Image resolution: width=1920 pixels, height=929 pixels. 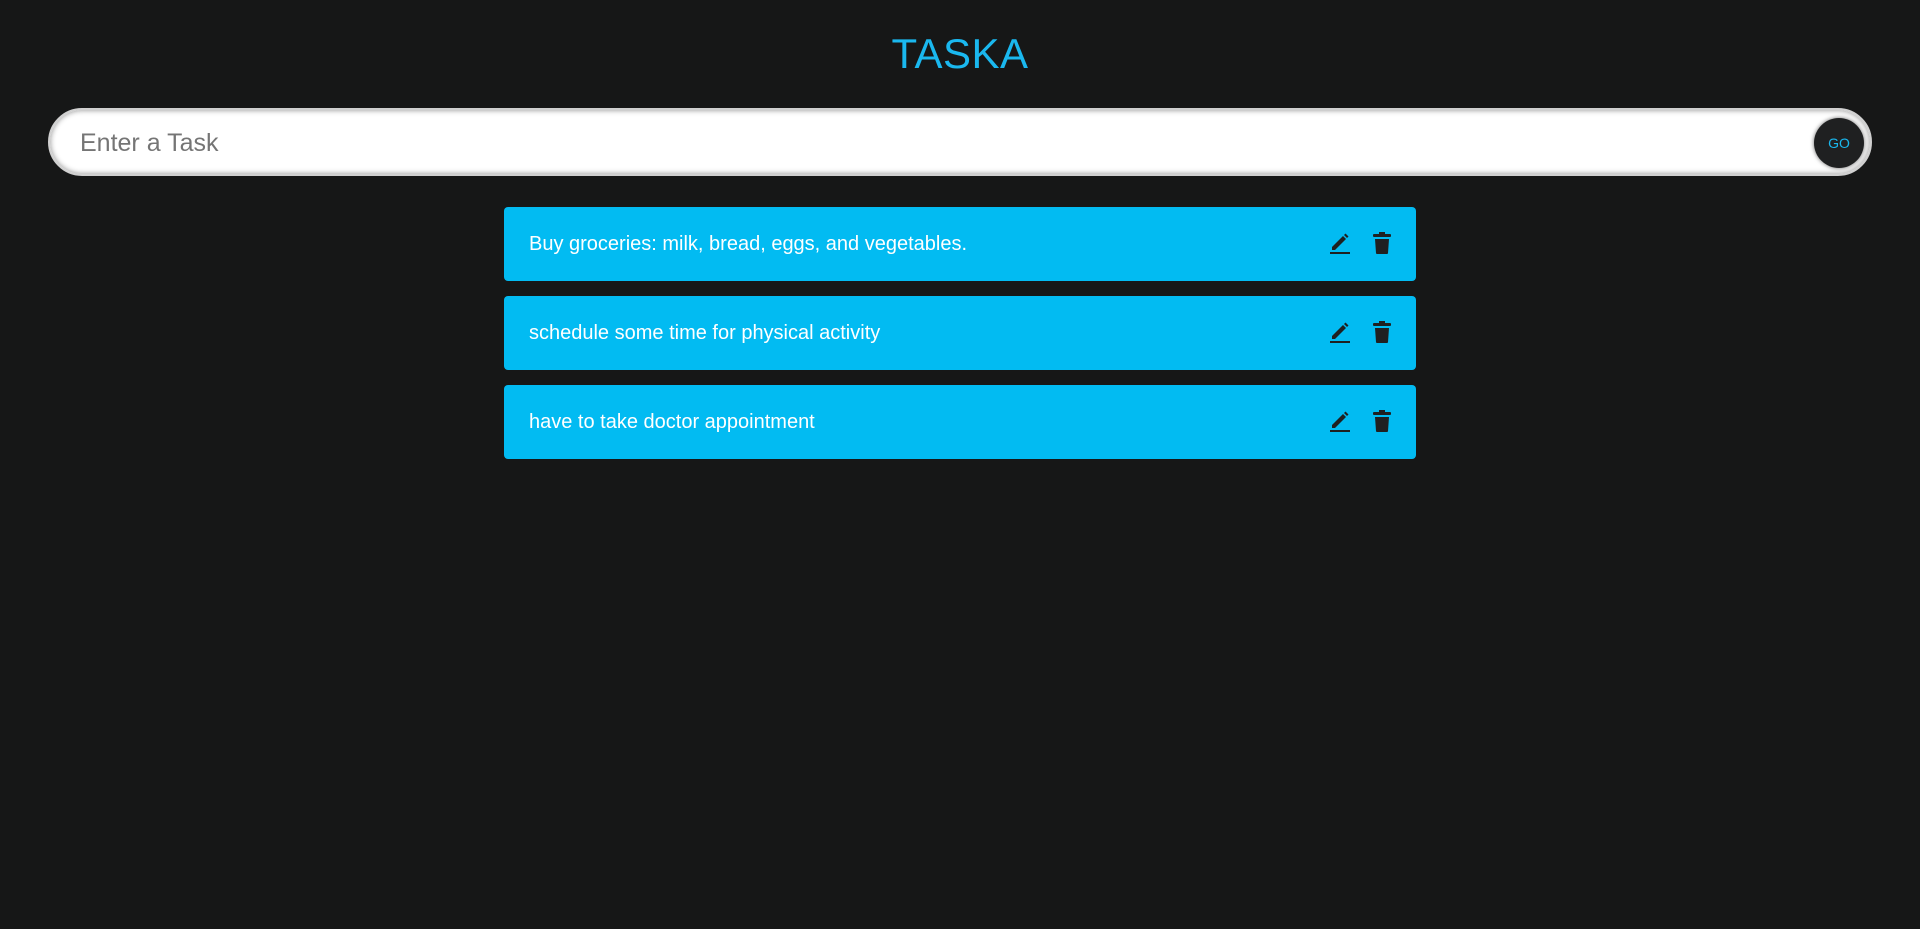 What do you see at coordinates (672, 422) in the screenshot?
I see `task-text: have to take doctor appointment` at bounding box center [672, 422].